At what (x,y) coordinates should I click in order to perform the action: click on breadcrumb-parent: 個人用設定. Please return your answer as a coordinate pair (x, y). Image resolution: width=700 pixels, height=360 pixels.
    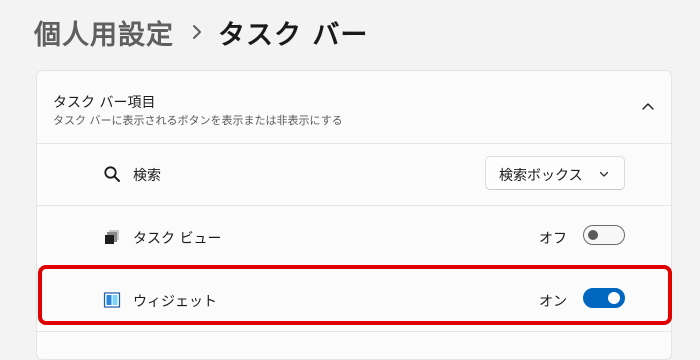
    Looking at the image, I should click on (104, 32).